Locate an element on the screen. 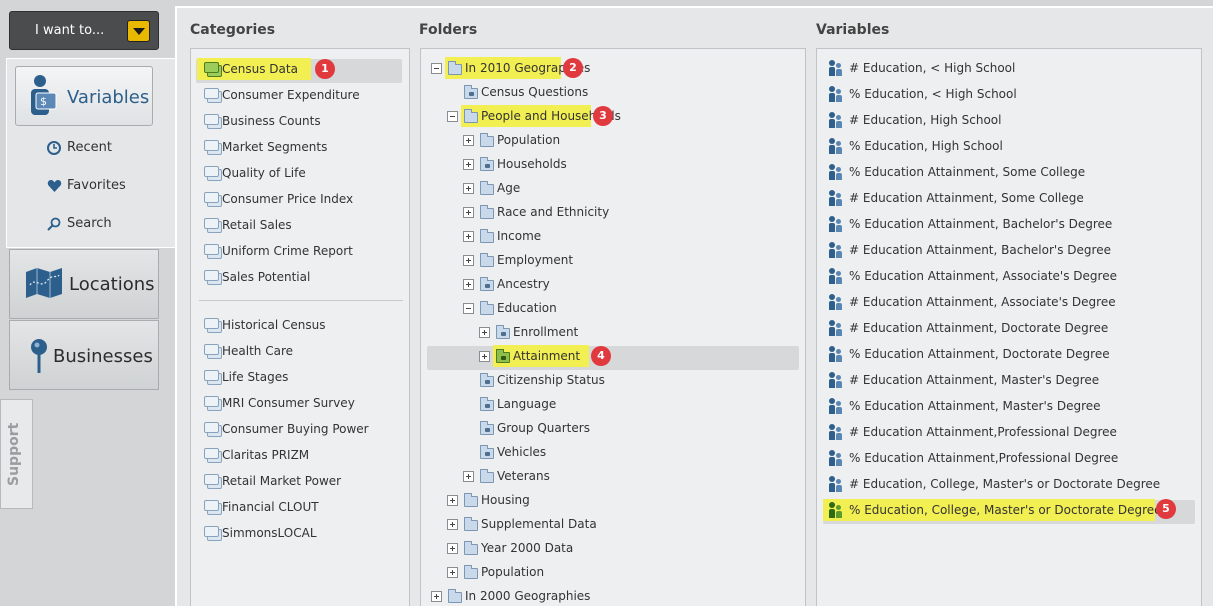  folder-node: Housing is located at coordinates (614, 500).